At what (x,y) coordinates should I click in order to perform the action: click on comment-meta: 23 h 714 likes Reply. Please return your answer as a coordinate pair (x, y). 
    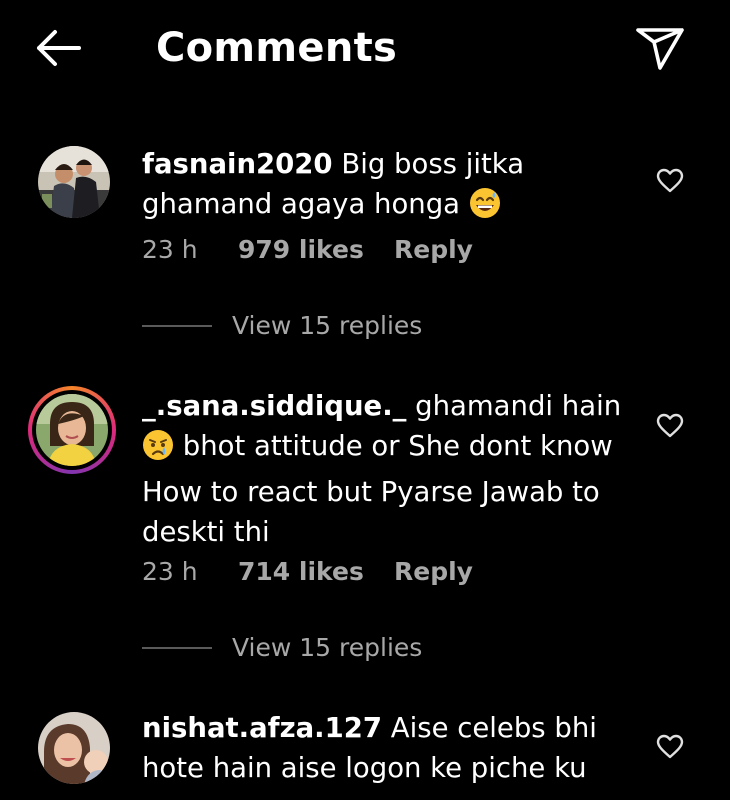
    Looking at the image, I should click on (307, 572).